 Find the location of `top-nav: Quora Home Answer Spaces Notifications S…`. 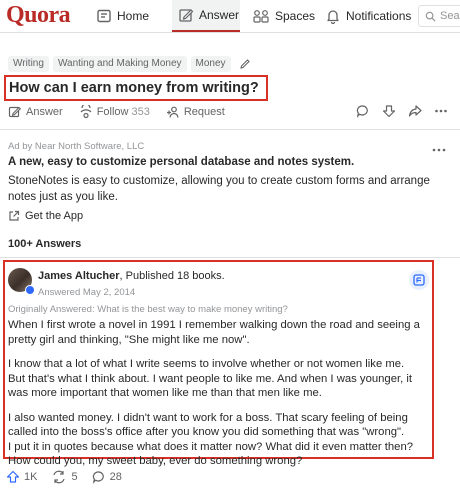

top-nav: Quora Home Answer Spaces Notifications S… is located at coordinates (230, 16).